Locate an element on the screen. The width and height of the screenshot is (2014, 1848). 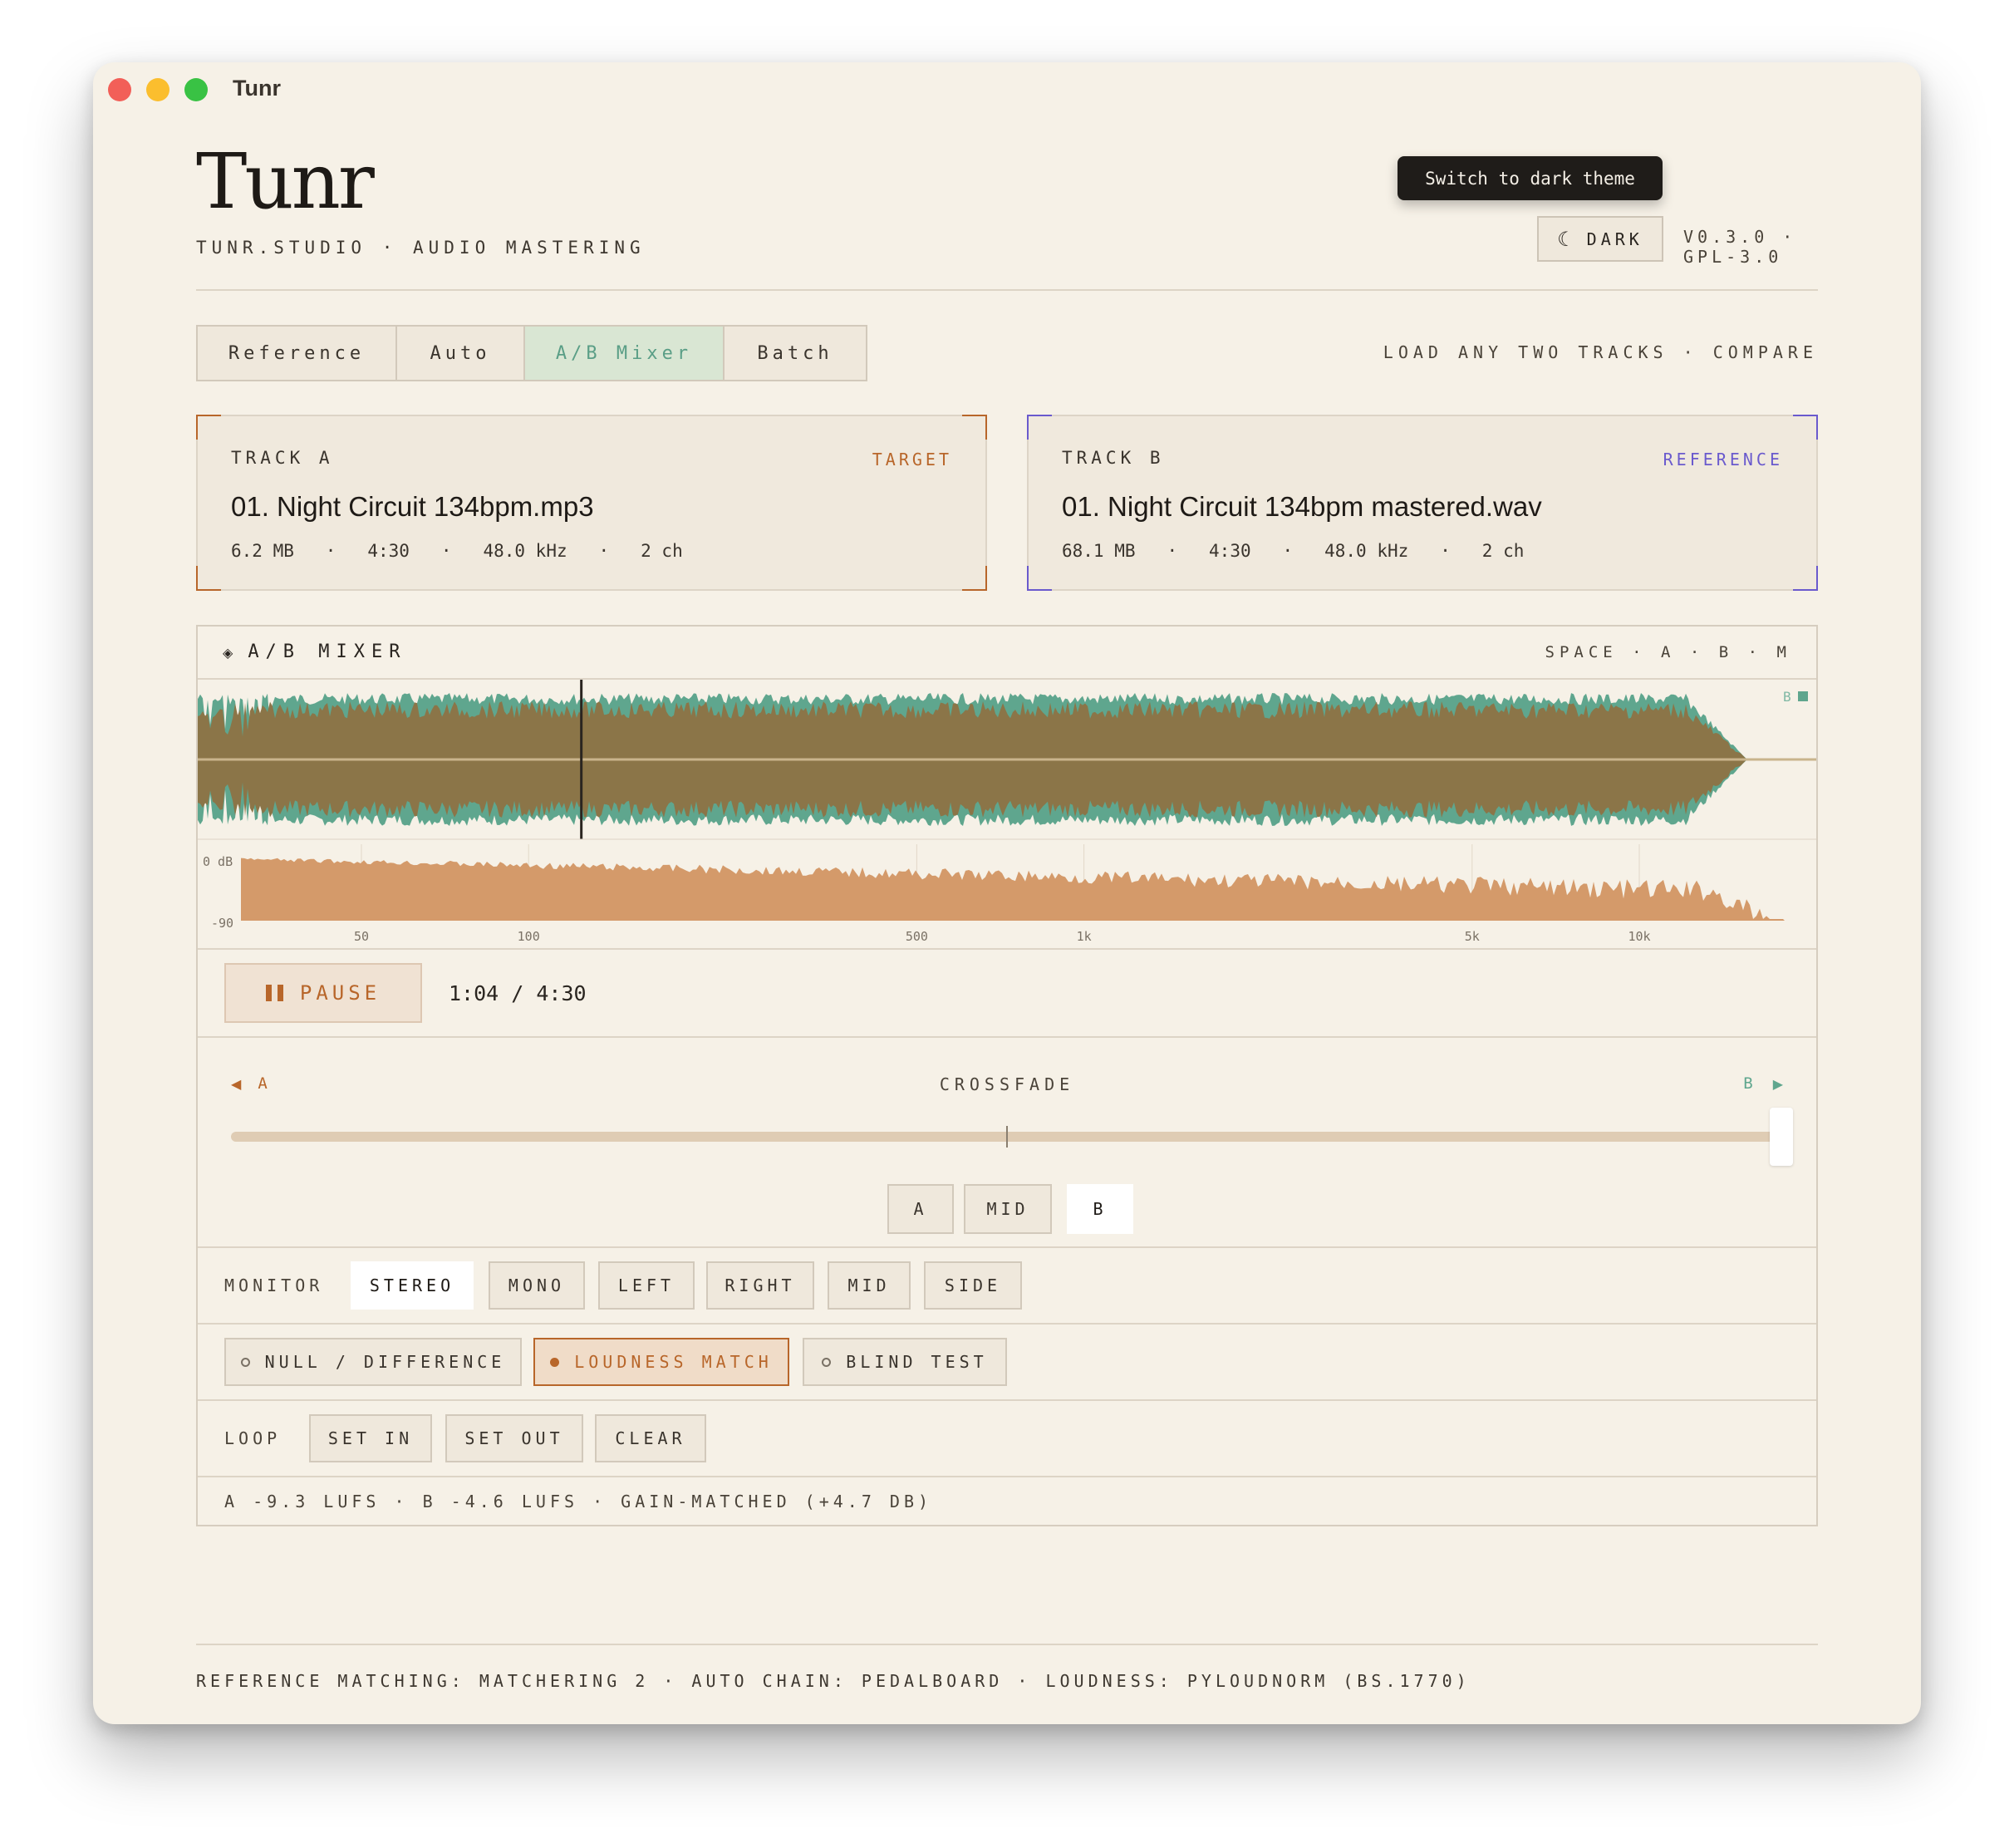
track-a-meta: 6.2 MB · 4:30 · 48.0 kHz · 2 ch is located at coordinates (457, 551).